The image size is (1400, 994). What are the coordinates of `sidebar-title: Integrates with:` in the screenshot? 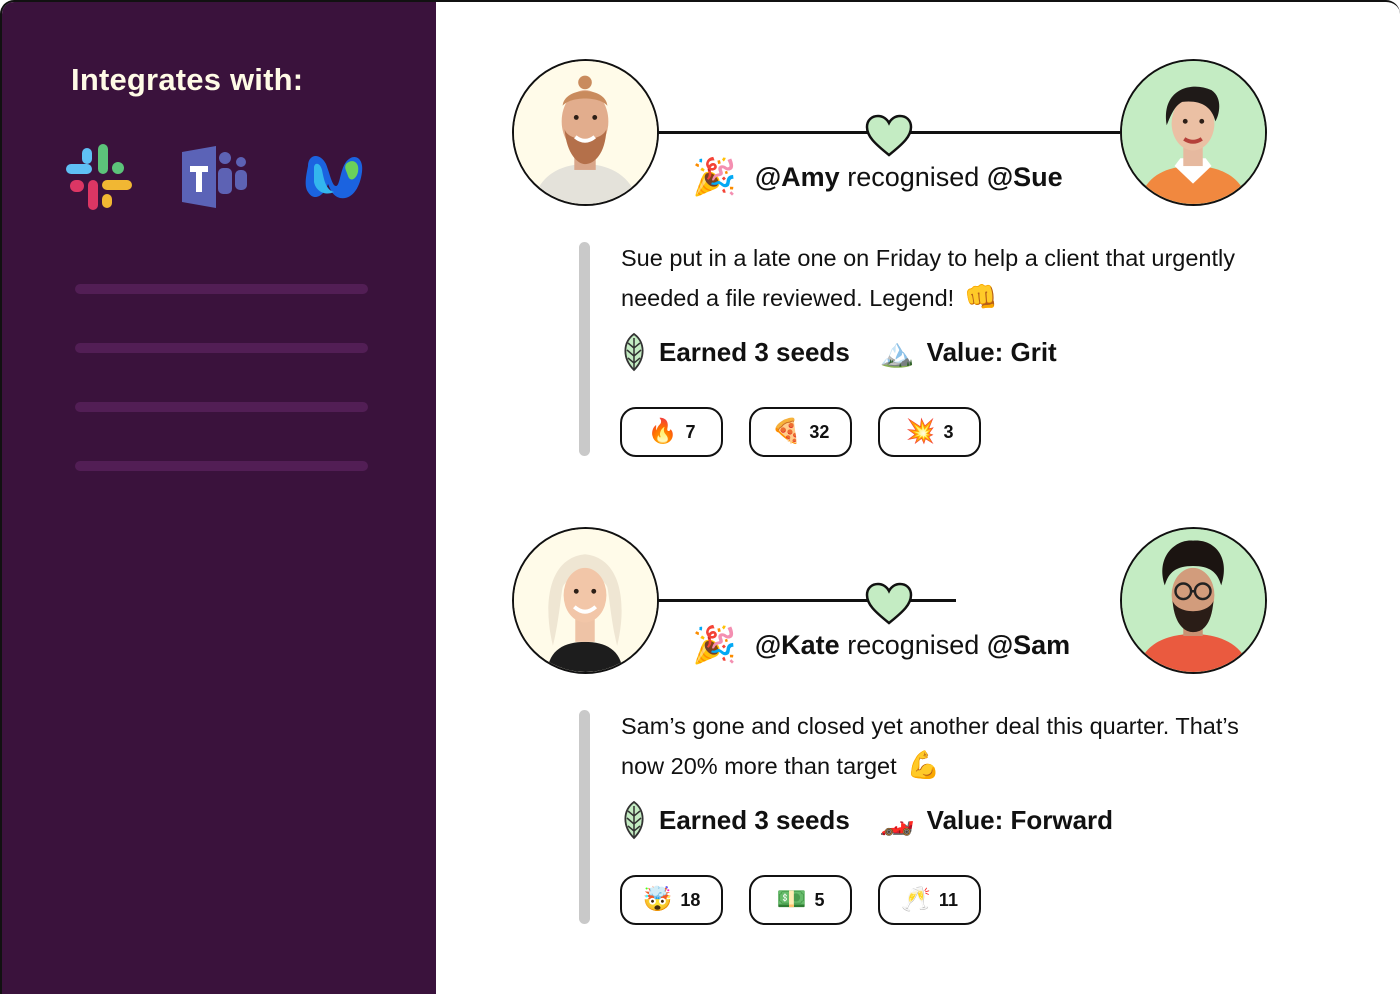 It's located at (187, 79).